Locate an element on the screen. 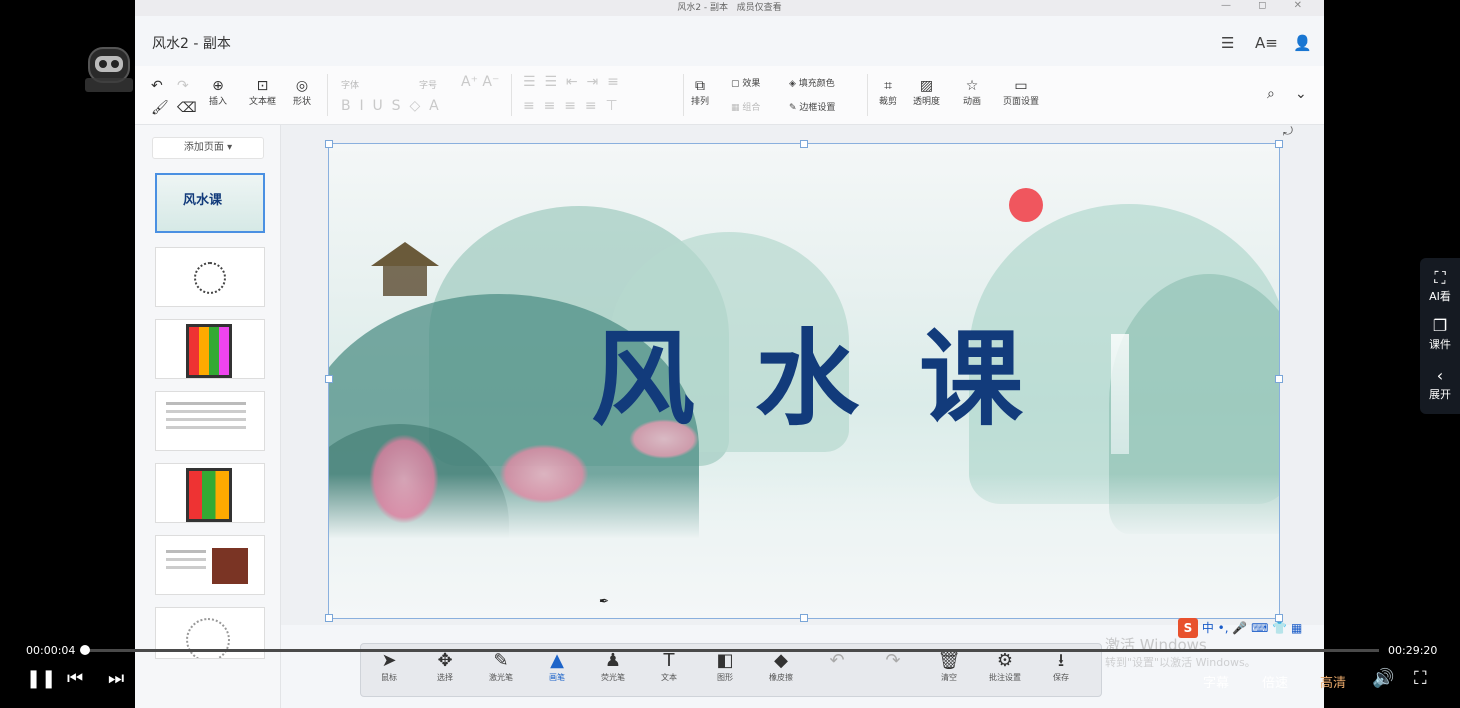  thumbnail-title: 风水课 is located at coordinates (203, 200).